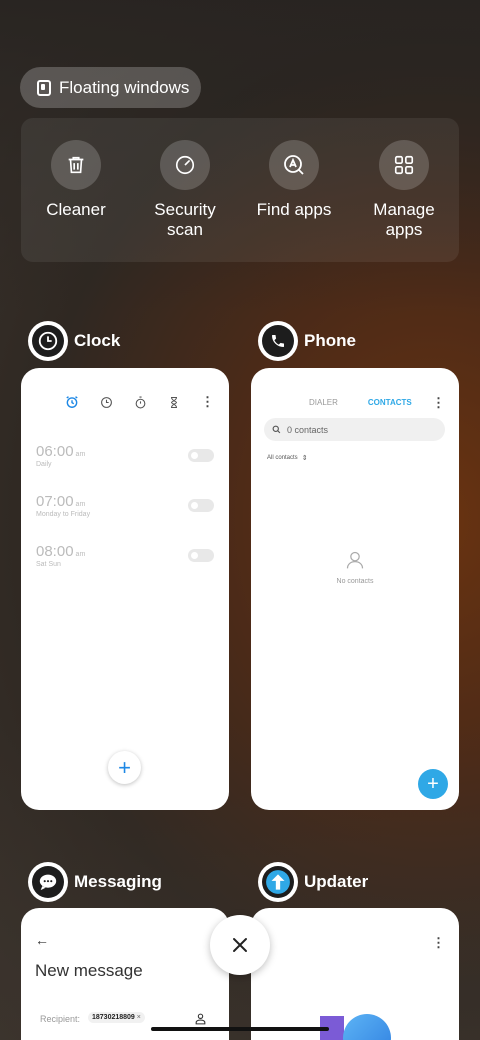 The width and height of the screenshot is (480, 1040). I want to click on find-apps-button: Find apps, so click(294, 180).